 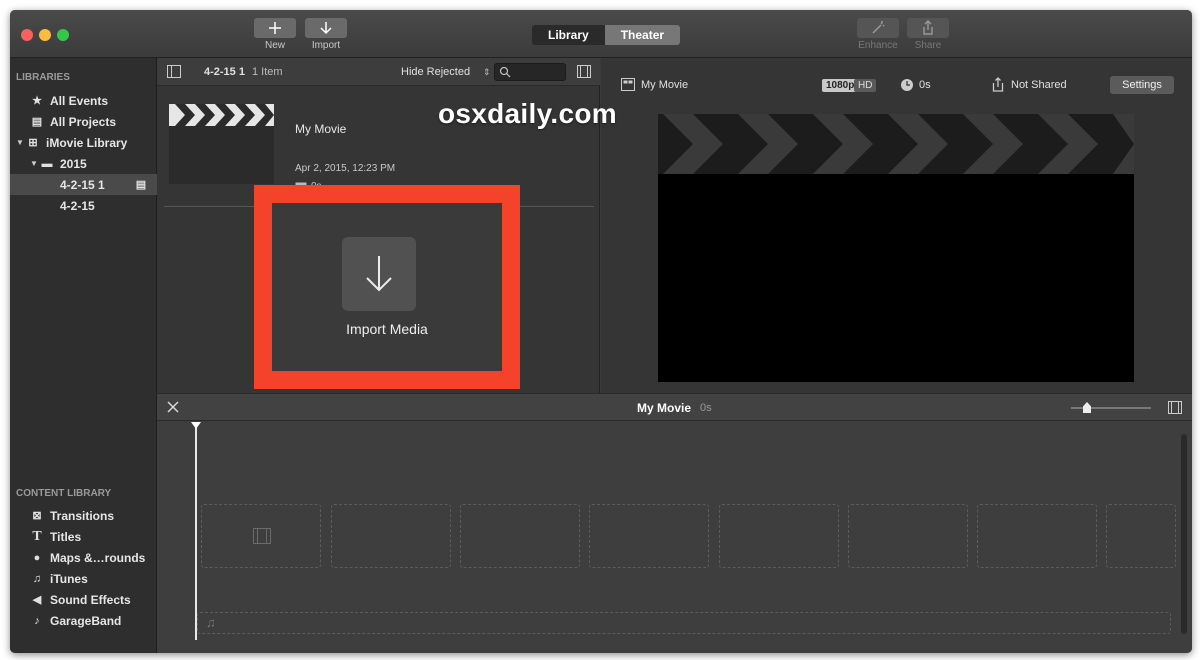 I want to click on viewer-duration: 0s, so click(x=925, y=85).